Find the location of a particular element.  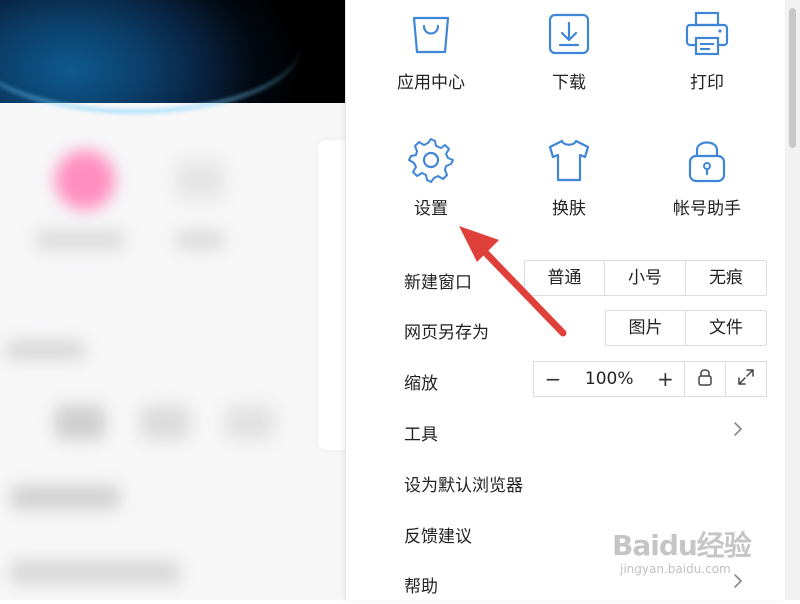

new-window-label: 新建窗口 is located at coordinates (438, 283).